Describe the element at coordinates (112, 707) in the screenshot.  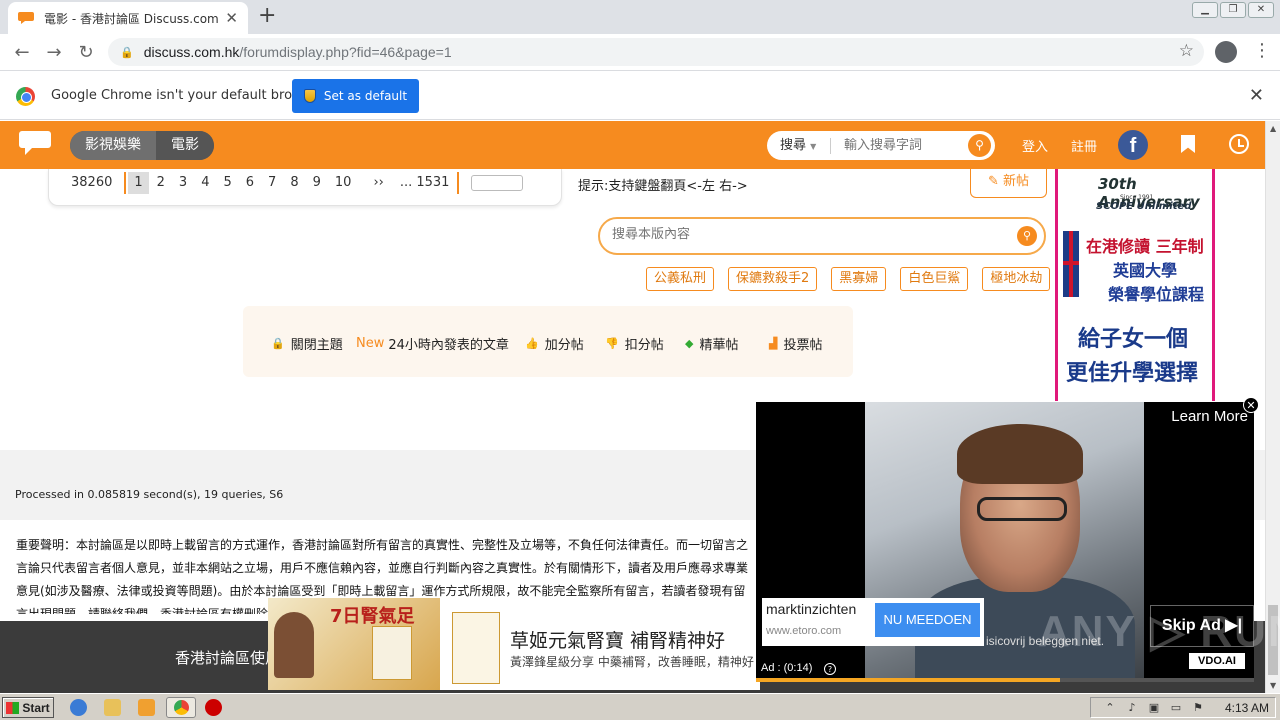
I see `explorer-icon` at that location.